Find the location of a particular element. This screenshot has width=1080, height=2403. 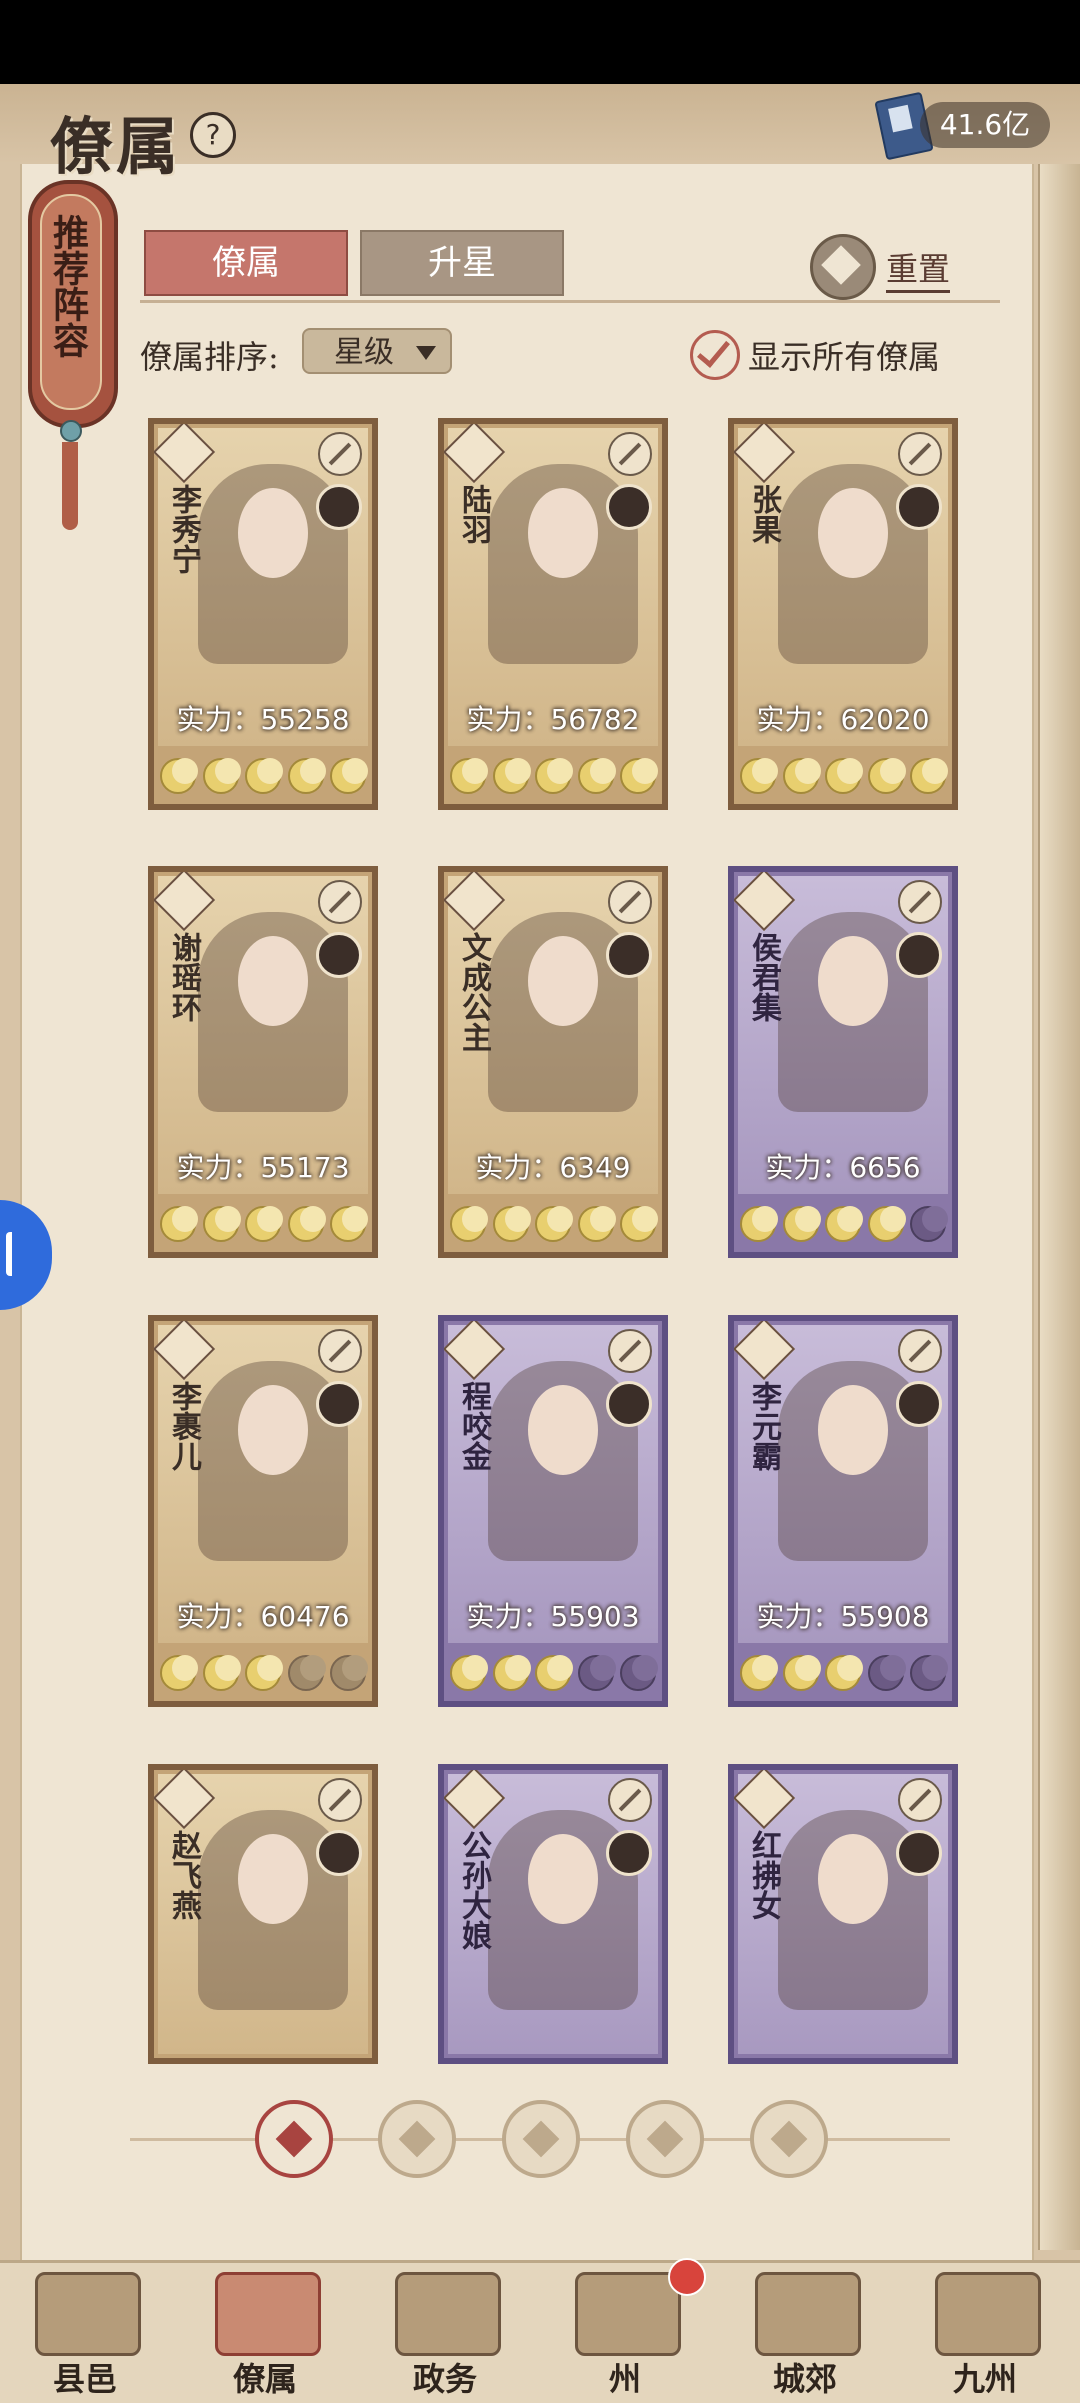

show-all-checkbox is located at coordinates (715, 355).